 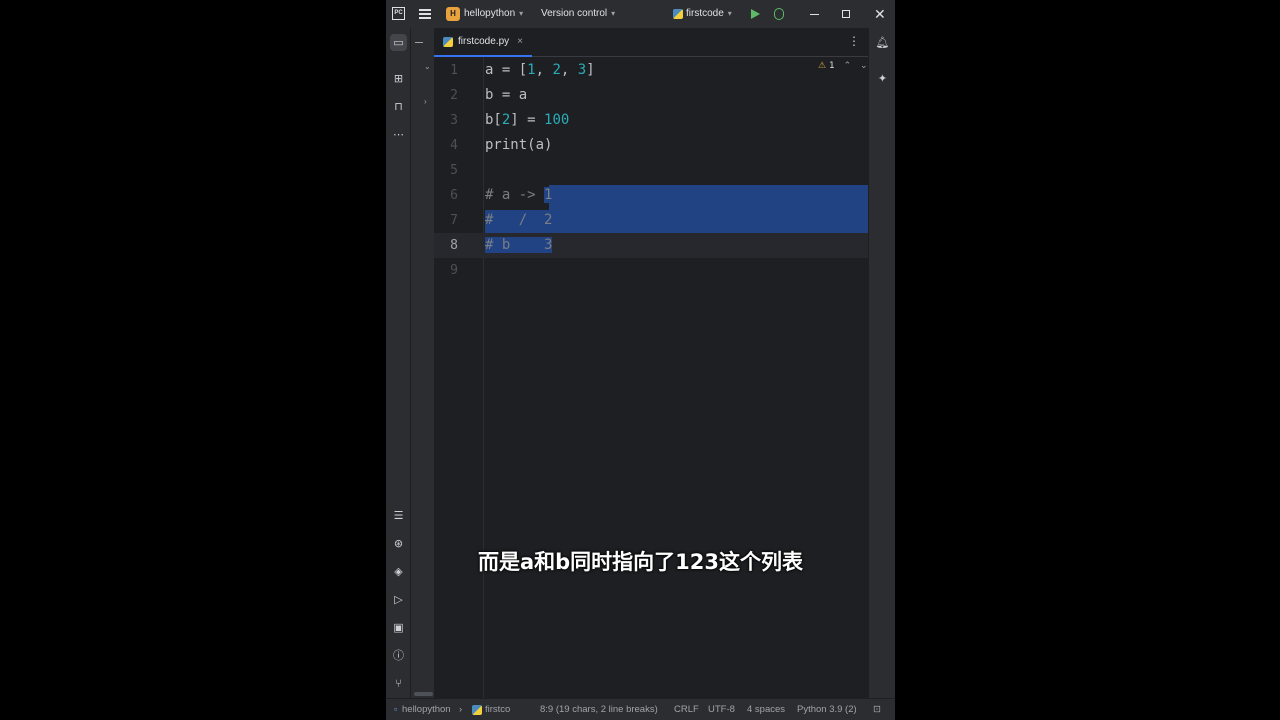 I want to click on video-subtitle: 而是a和b同时指向了123这个列表, so click(x=640, y=562).